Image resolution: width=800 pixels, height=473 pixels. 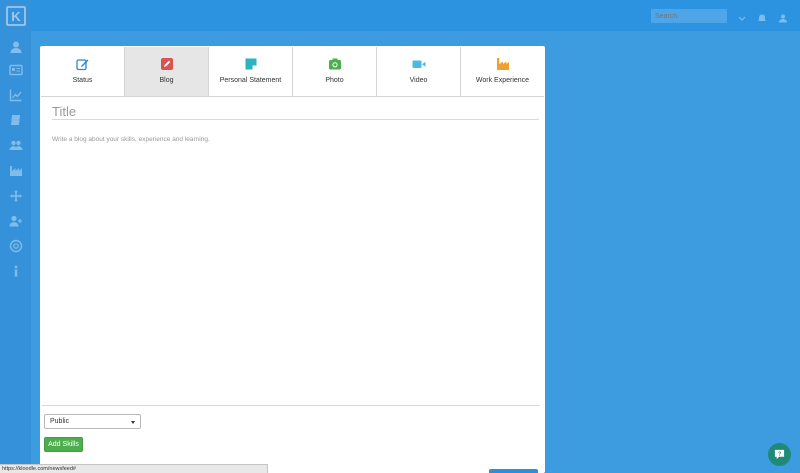 What do you see at coordinates (15, 221) in the screenshot?
I see `user-plus-icon` at bounding box center [15, 221].